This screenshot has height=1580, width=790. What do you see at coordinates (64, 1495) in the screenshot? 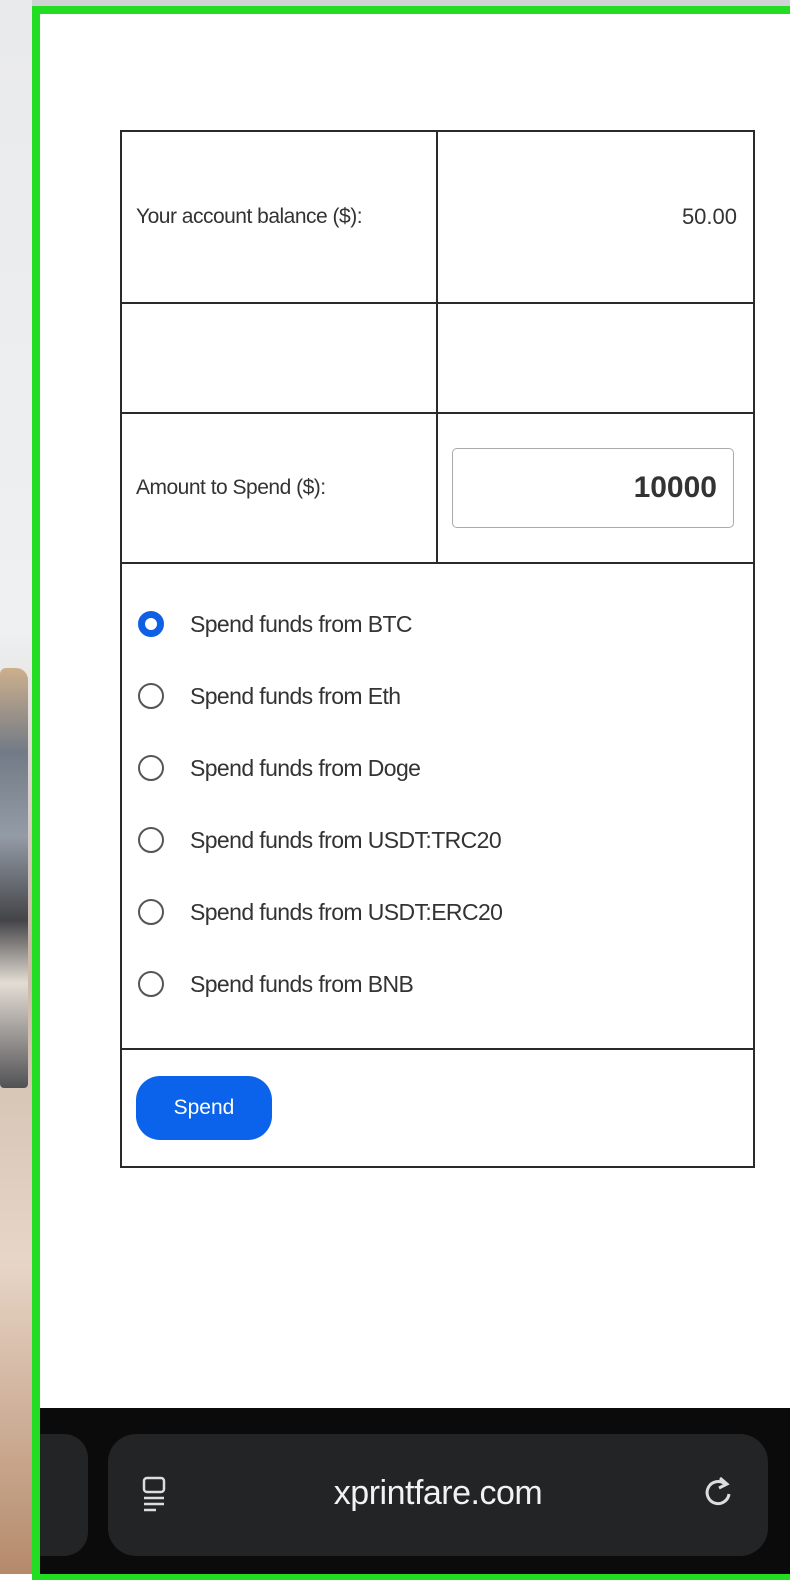
I see `previous-tab-pill` at bounding box center [64, 1495].